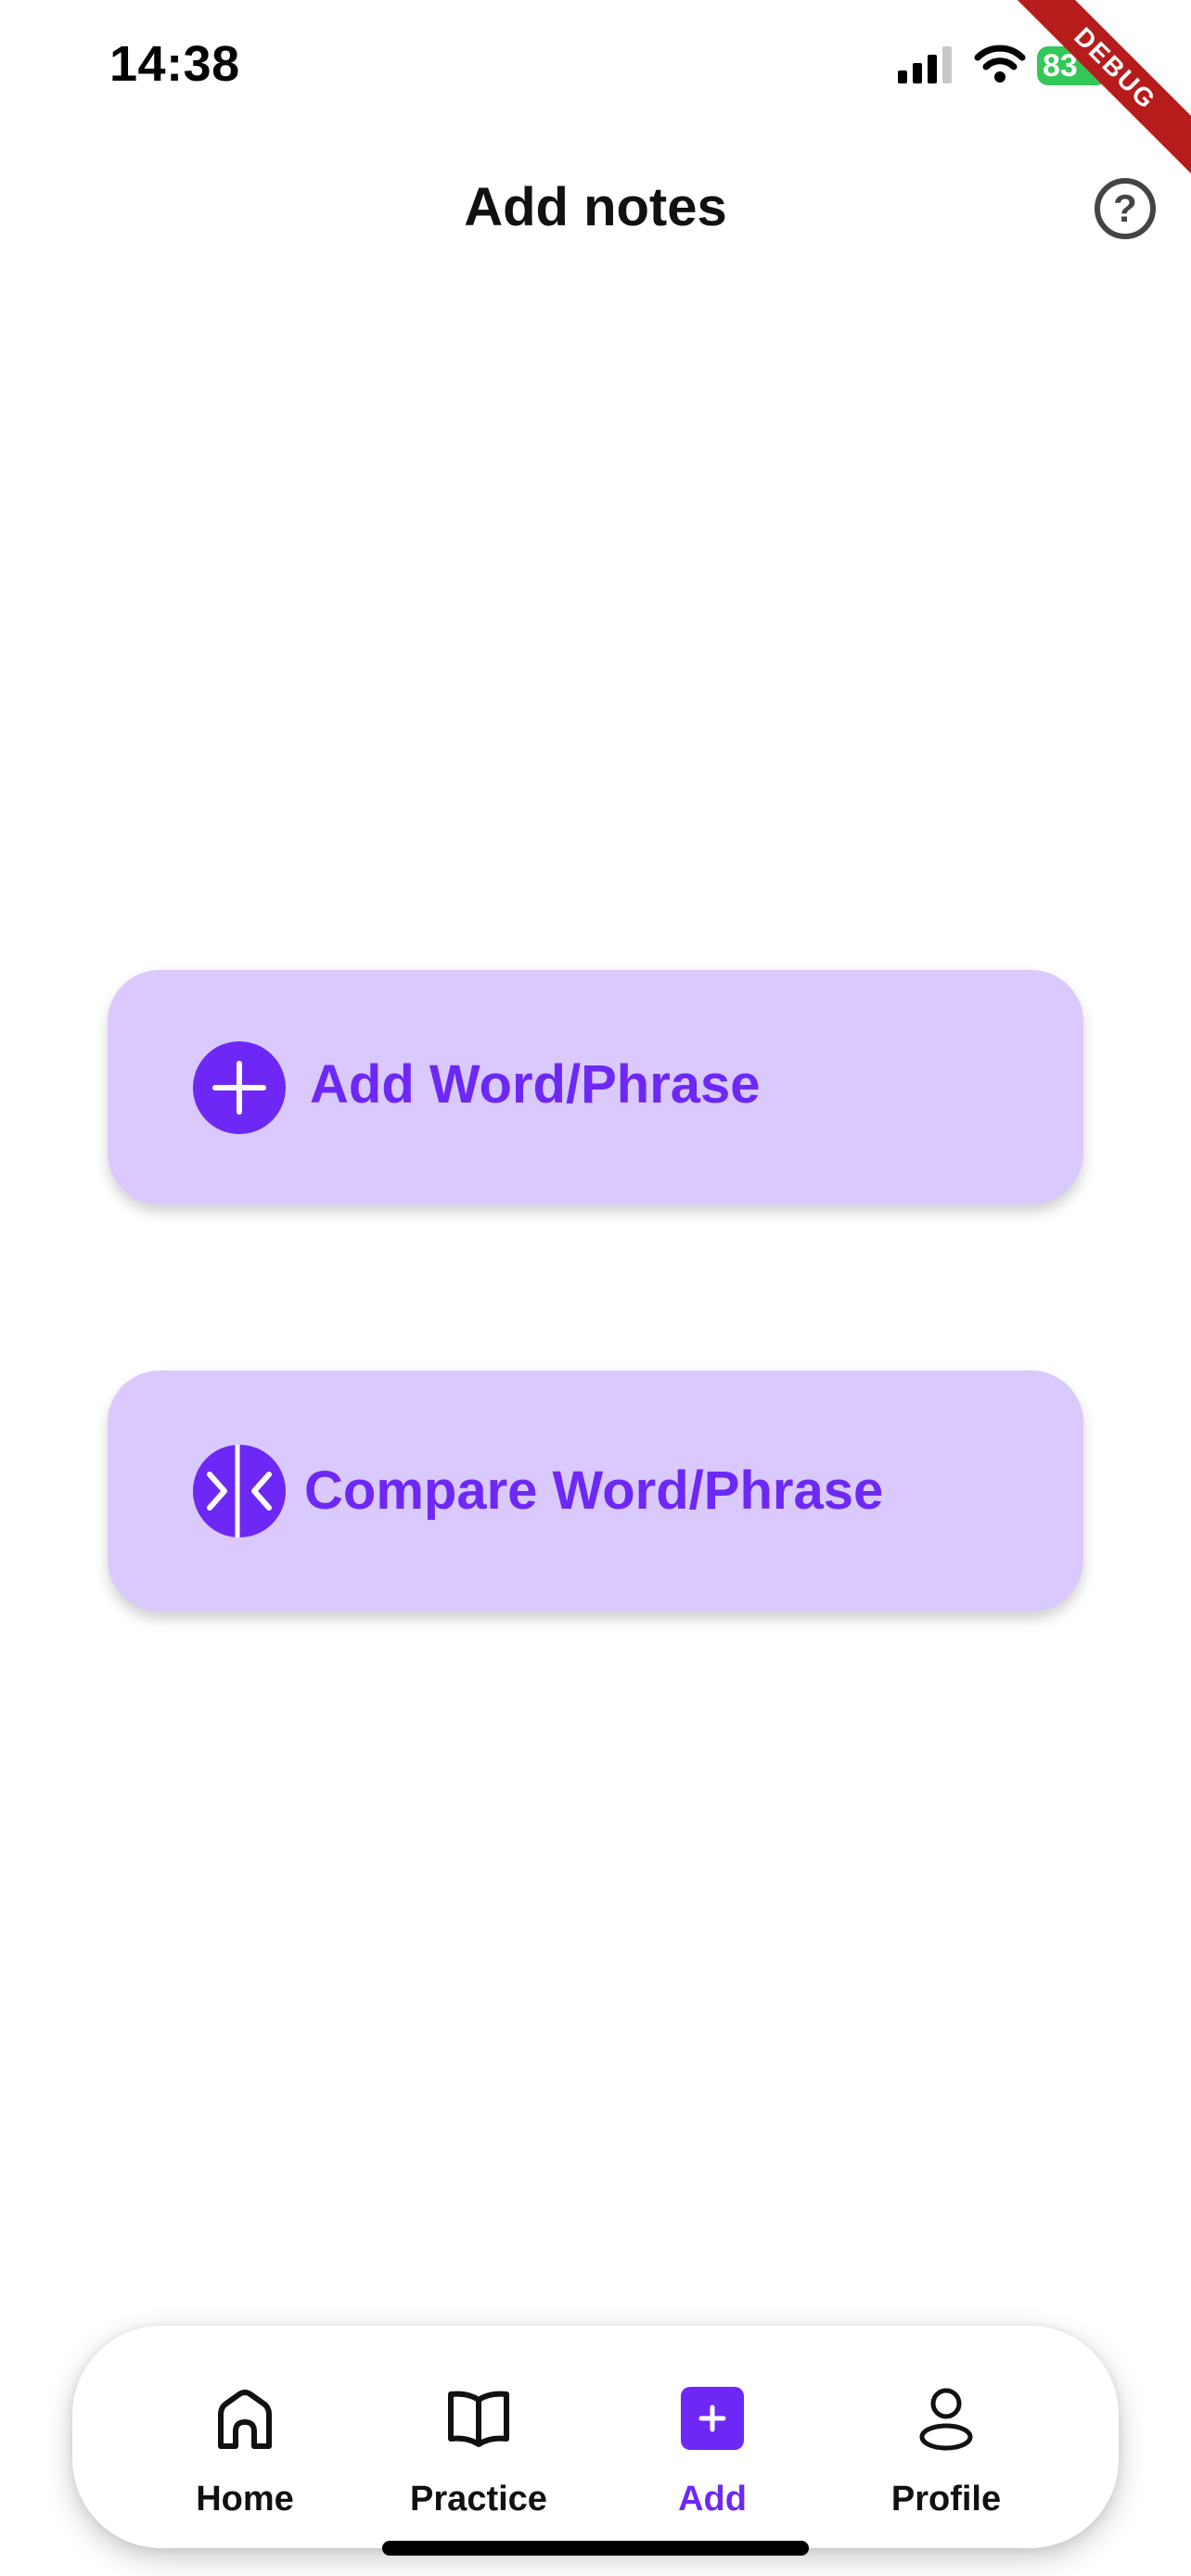 Image resolution: width=1191 pixels, height=2576 pixels. I want to click on compare-word-phrase-label: Compare Word/Phrase, so click(594, 1491).